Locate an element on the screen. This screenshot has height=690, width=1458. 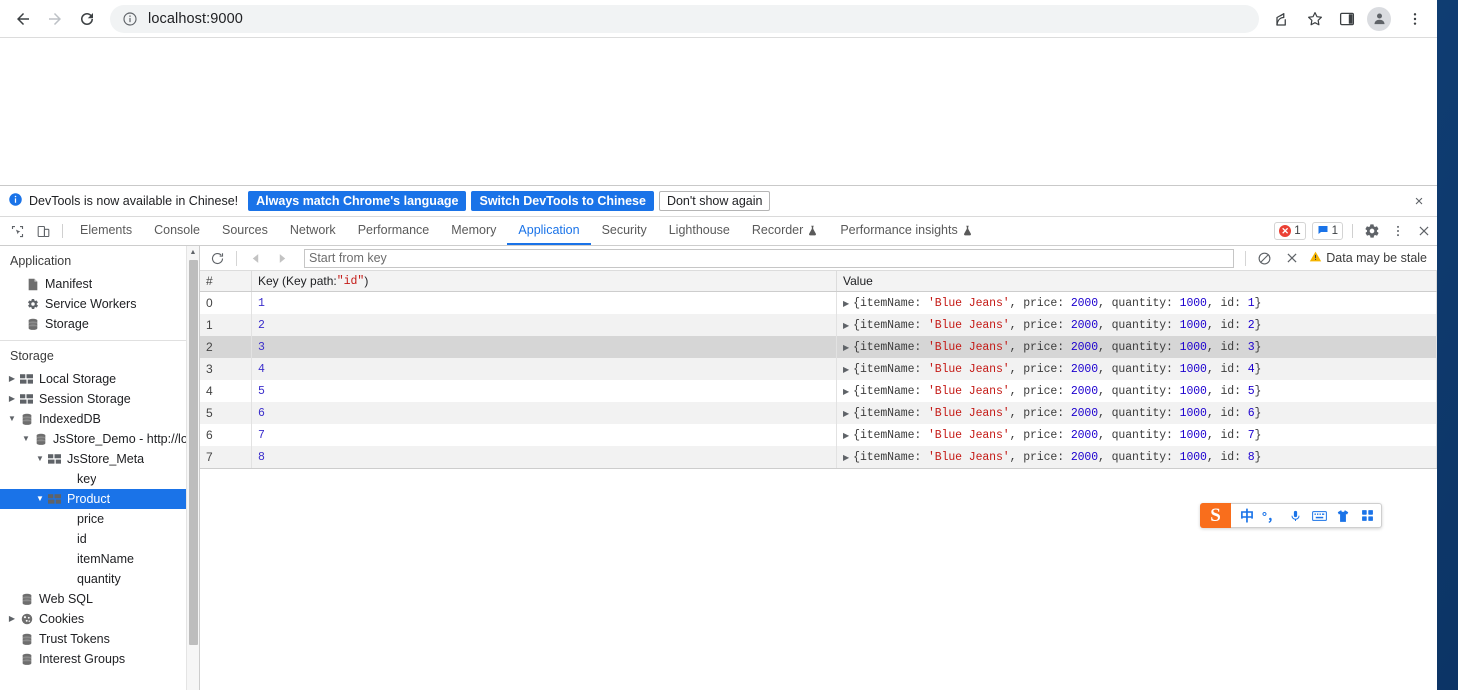
ime-logo-icon: S is located at coordinates (1215, 515).